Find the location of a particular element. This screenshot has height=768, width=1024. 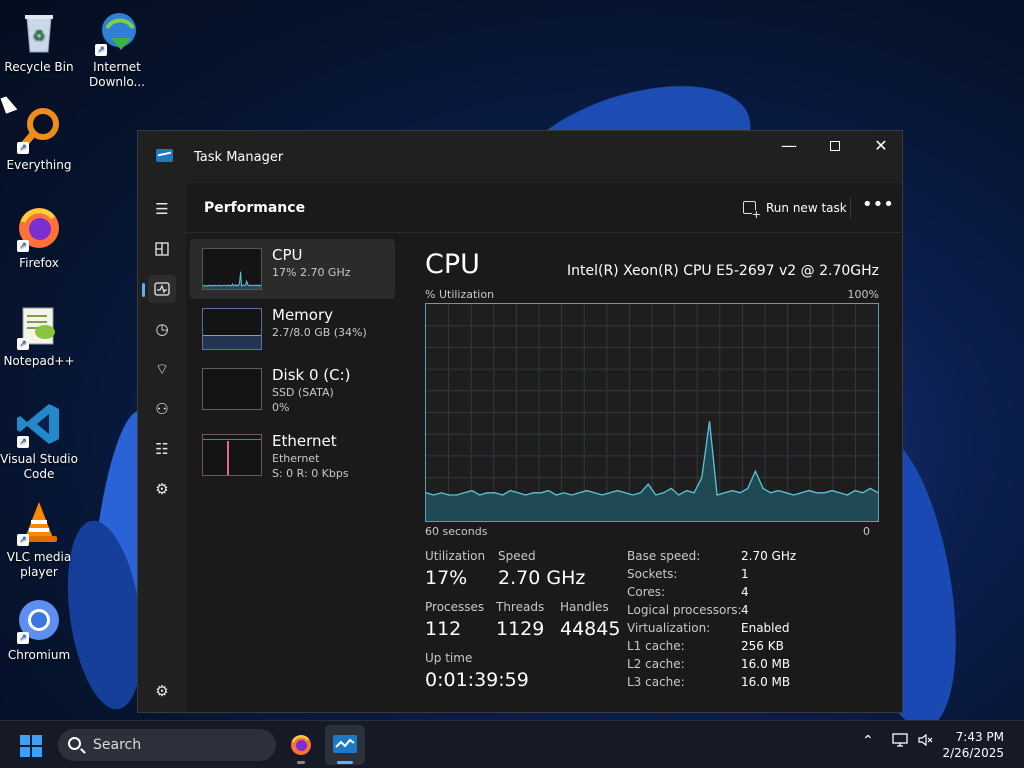

nav-users: ⚇ is located at coordinates (162, 409).